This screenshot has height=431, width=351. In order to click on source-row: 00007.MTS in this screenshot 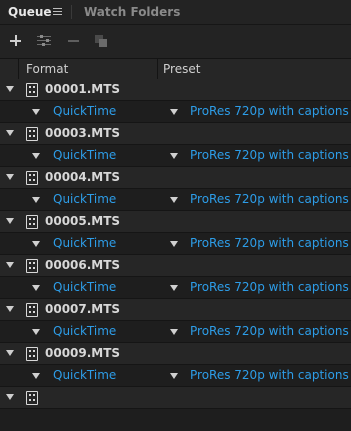, I will do `click(175, 310)`.